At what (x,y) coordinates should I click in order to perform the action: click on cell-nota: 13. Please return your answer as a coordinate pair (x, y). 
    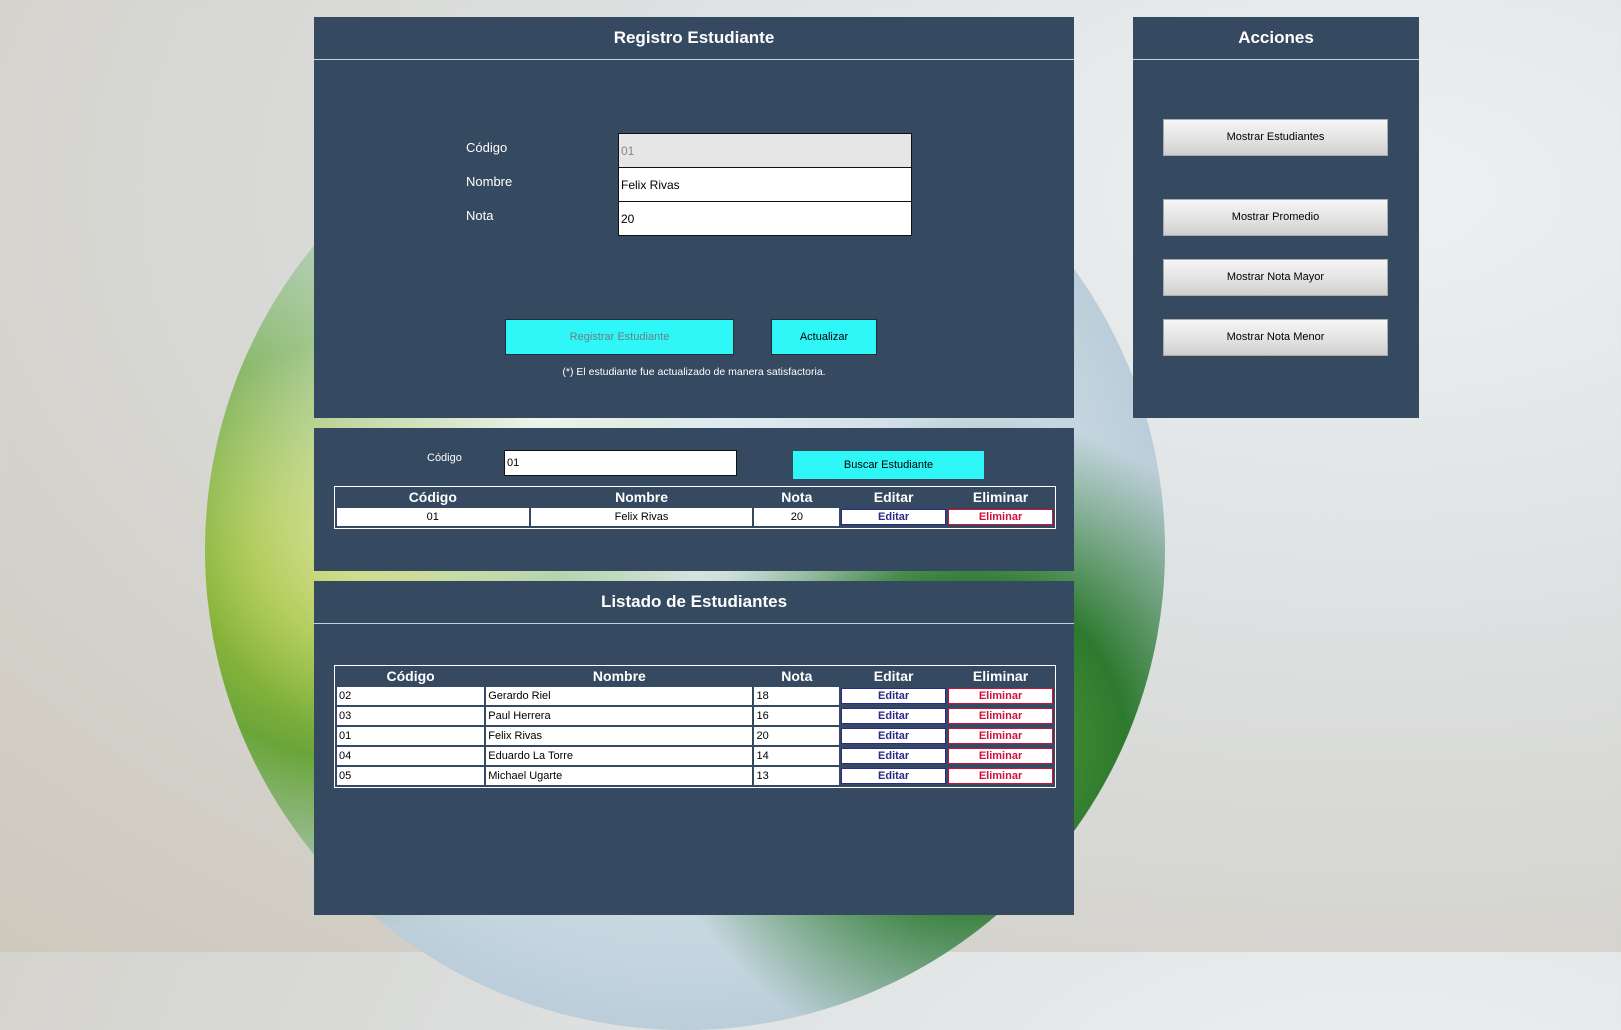
    Looking at the image, I should click on (797, 776).